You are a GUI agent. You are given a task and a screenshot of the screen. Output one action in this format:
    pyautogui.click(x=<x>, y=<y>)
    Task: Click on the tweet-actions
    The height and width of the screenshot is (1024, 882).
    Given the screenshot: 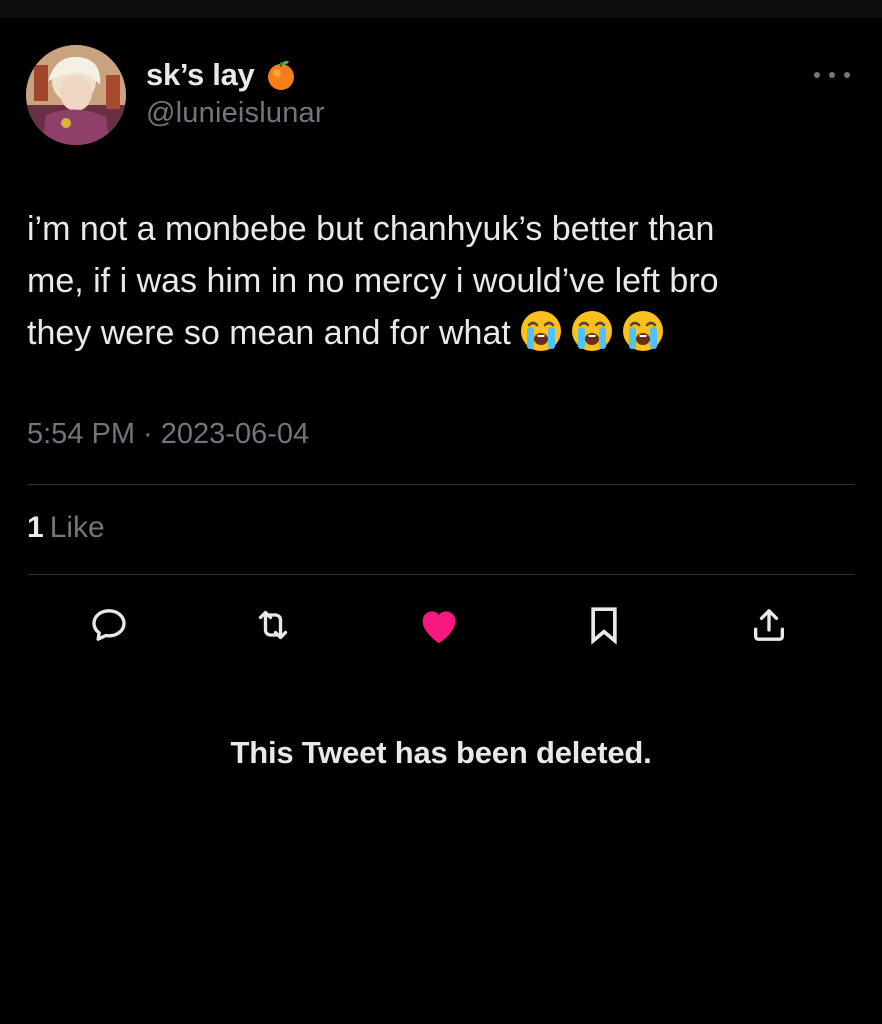 What is the action you would take?
    pyautogui.click(x=441, y=625)
    